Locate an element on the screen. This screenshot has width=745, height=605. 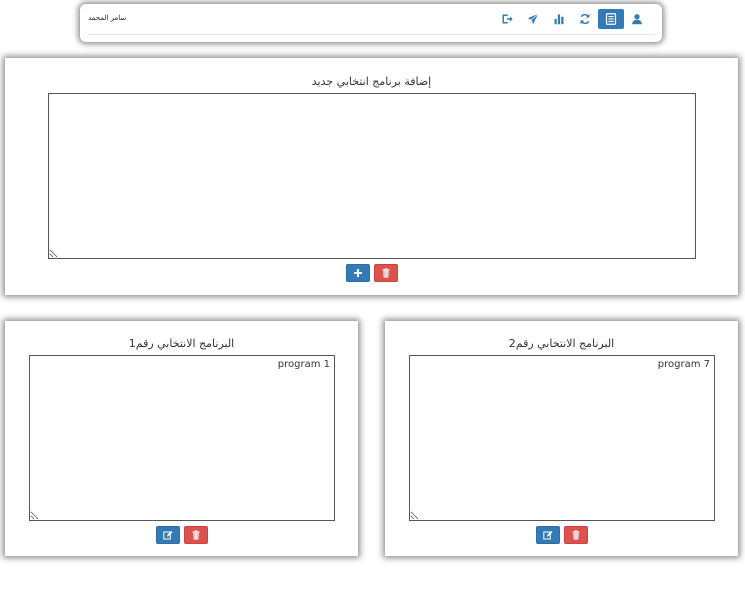
send-icon is located at coordinates (533, 19).